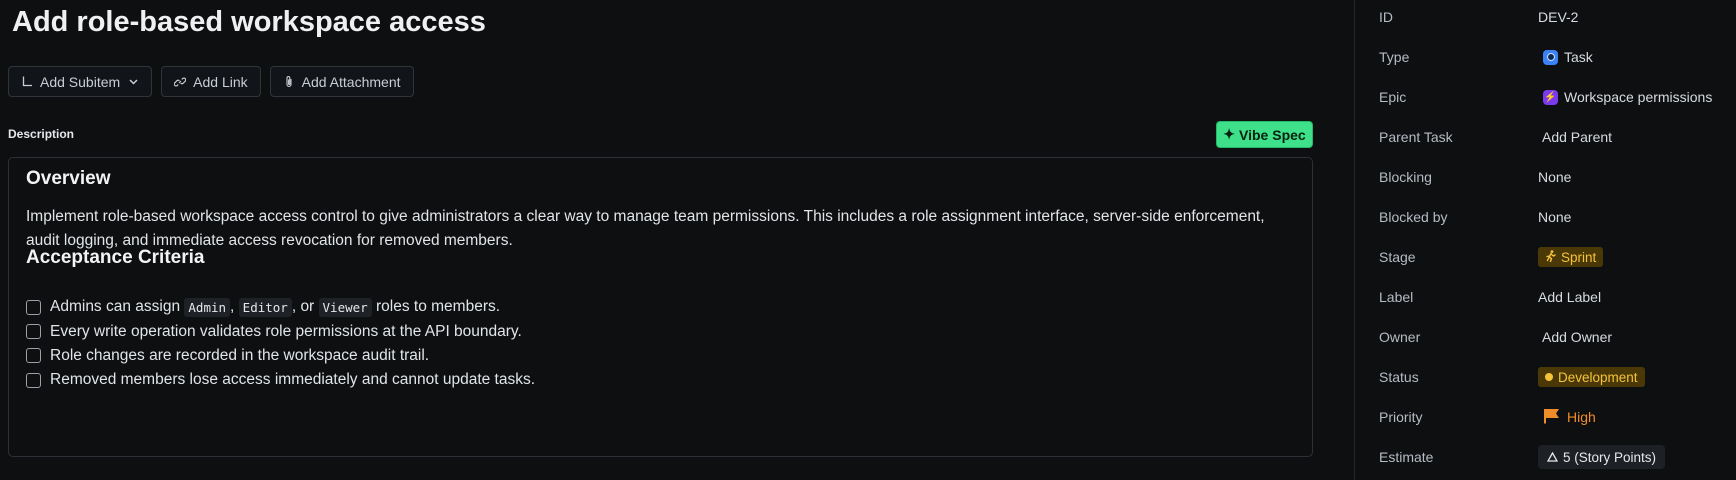 The image size is (1736, 480). What do you see at coordinates (305, 307) in the screenshot?
I see `criteria-text: , or` at bounding box center [305, 307].